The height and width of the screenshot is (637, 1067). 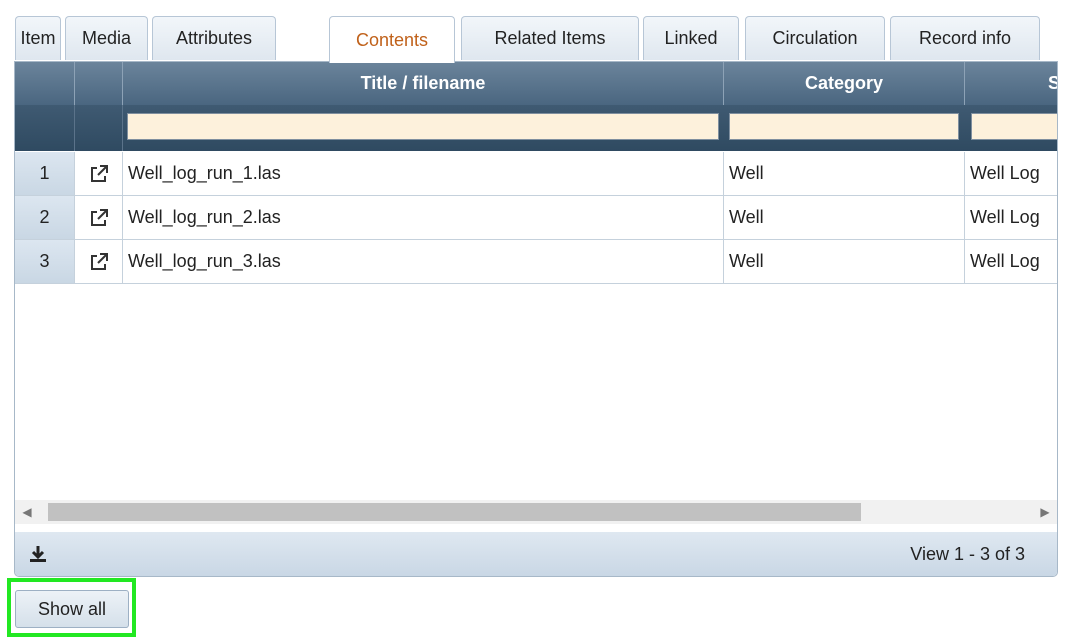 What do you see at coordinates (38, 554) in the screenshot?
I see `download-icon` at bounding box center [38, 554].